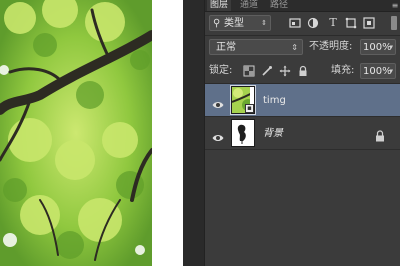  What do you see at coordinates (285, 71) in the screenshot?
I see `lock-position-icon` at bounding box center [285, 71].